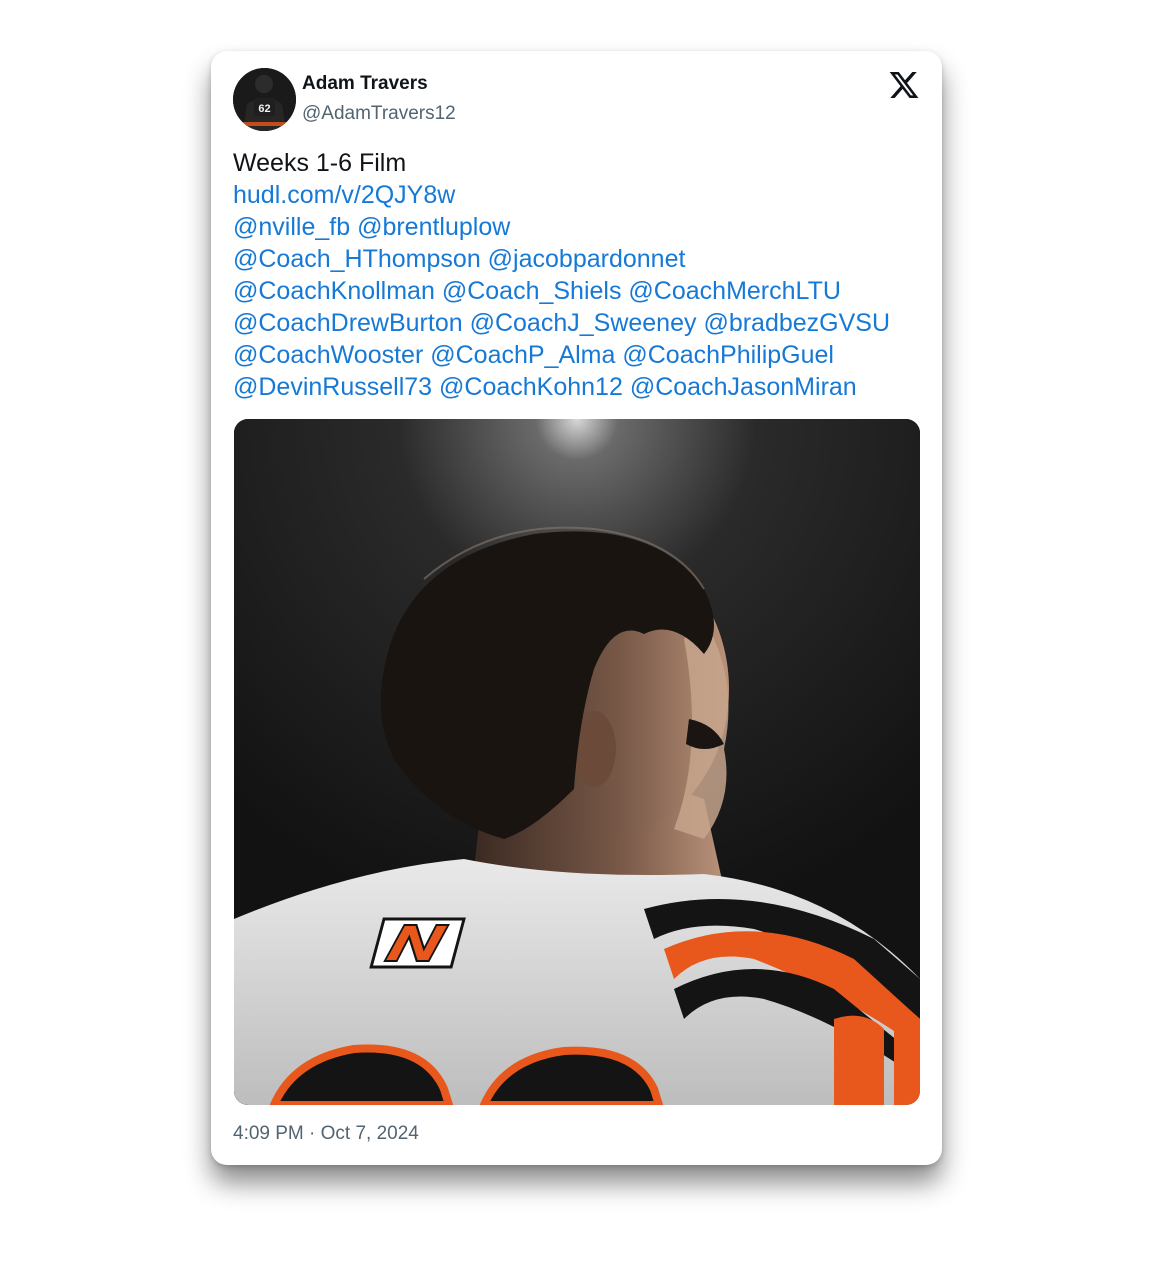 This screenshot has height=1288, width=1153. What do you see at coordinates (796, 323) in the screenshot?
I see `mention-link: @bradbezGVSU` at bounding box center [796, 323].